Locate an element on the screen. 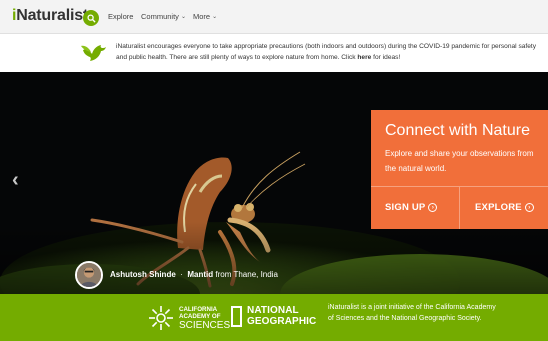  banner-here-link: here is located at coordinates (364, 57).